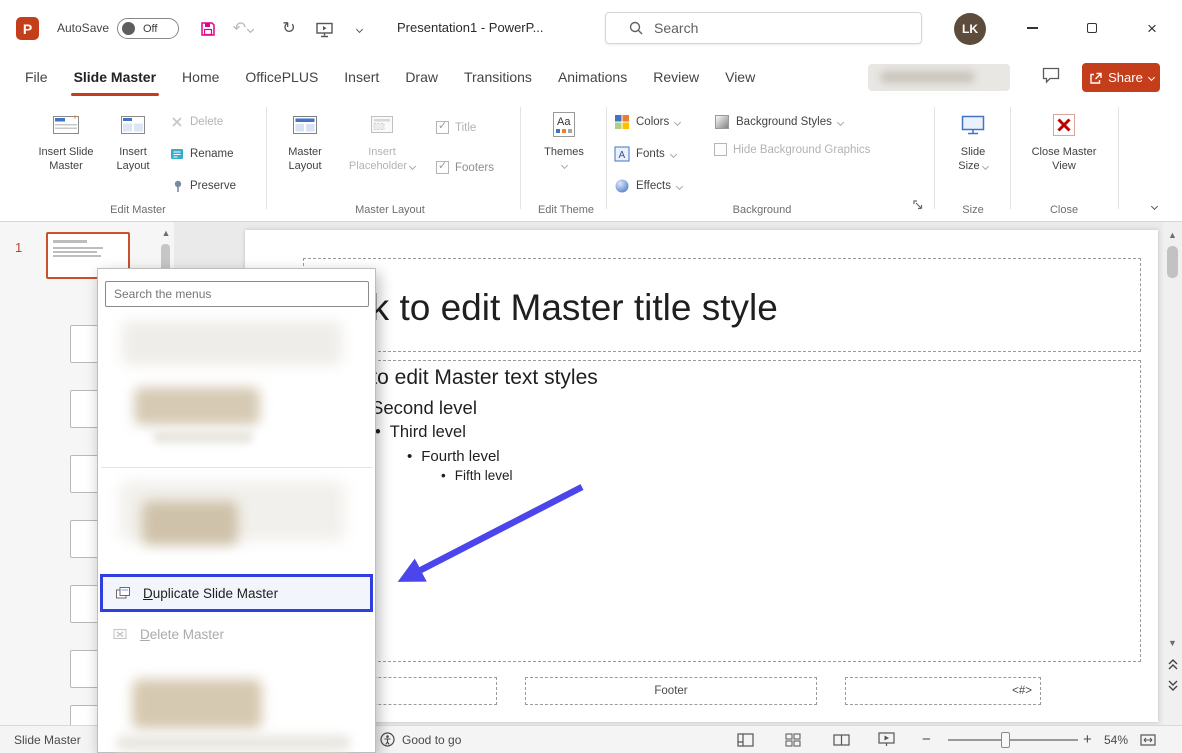  Describe the element at coordinates (763, 28) in the screenshot. I see `search-box: Search` at that location.